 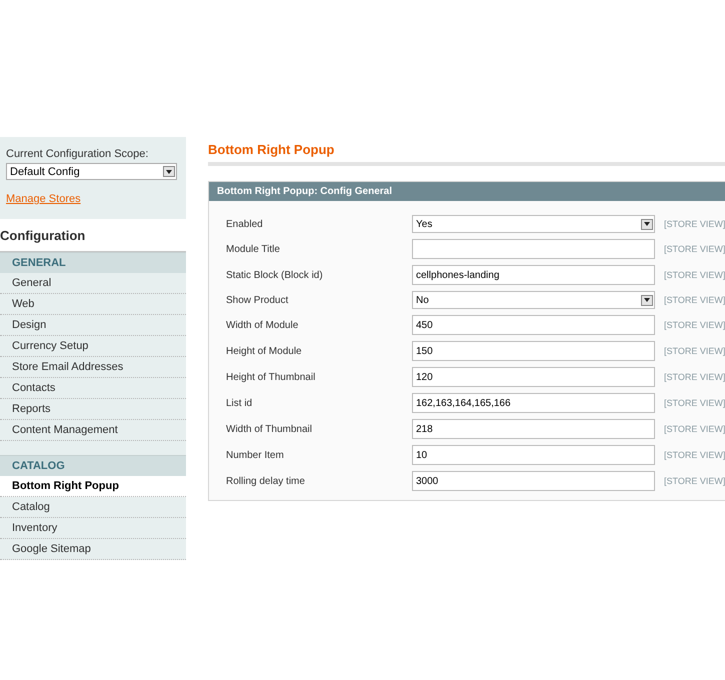 What do you see at coordinates (93, 528) in the screenshot?
I see `sidebar-item: Inventory` at bounding box center [93, 528].